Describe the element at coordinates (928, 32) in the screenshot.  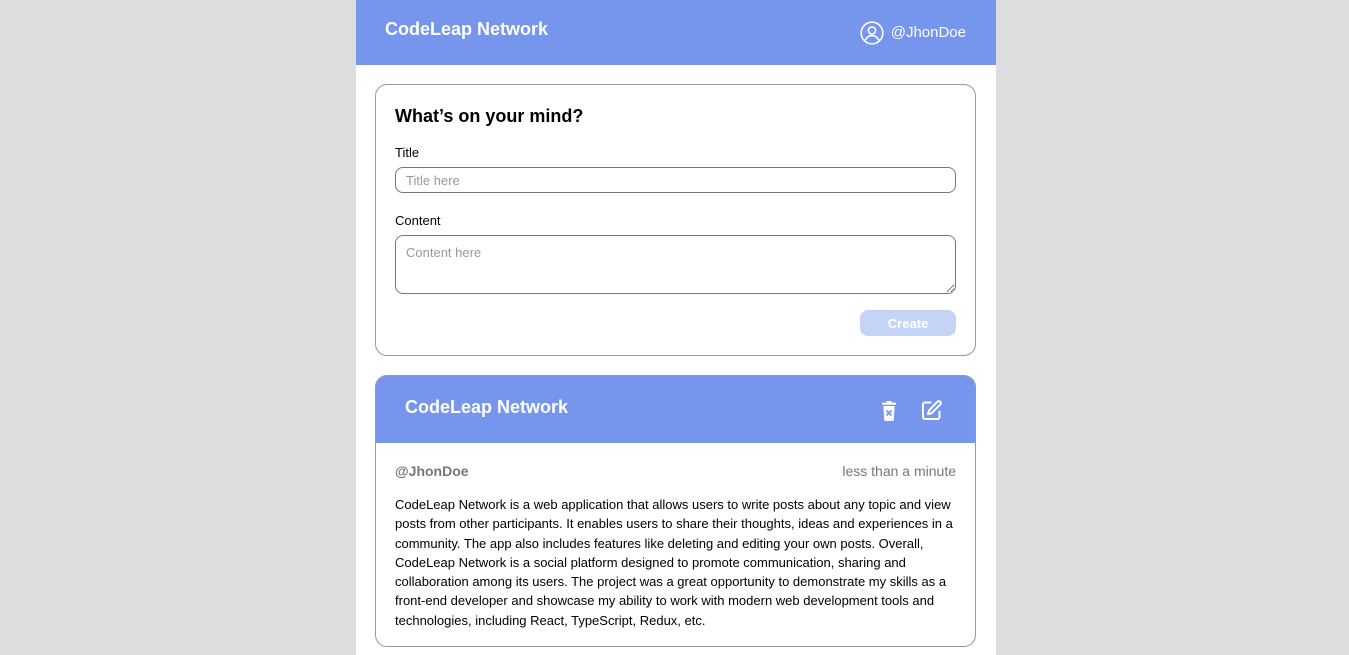
I see `username-label: @JhonDoe` at that location.